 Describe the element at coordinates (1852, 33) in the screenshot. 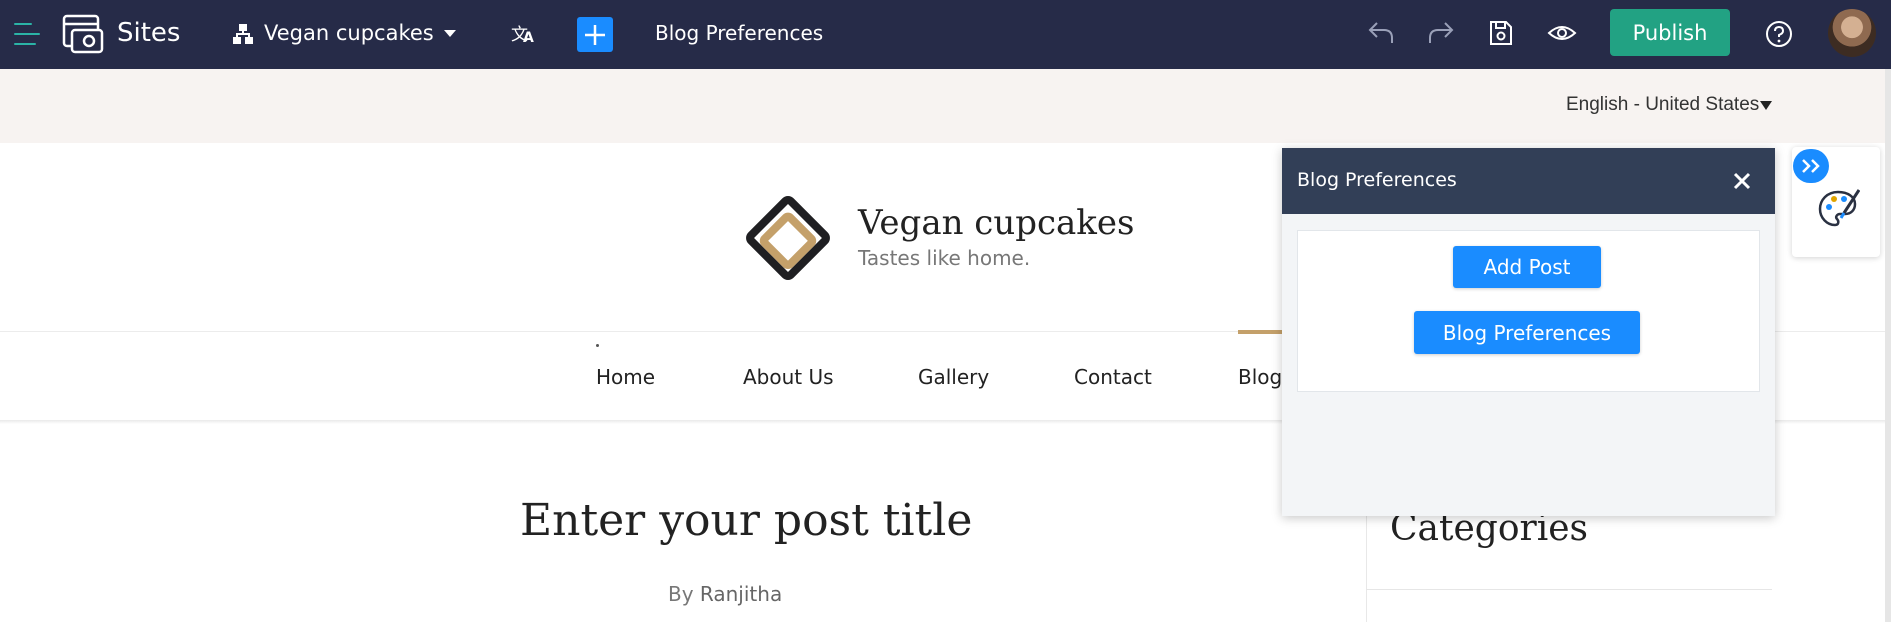

I see `avatar` at that location.